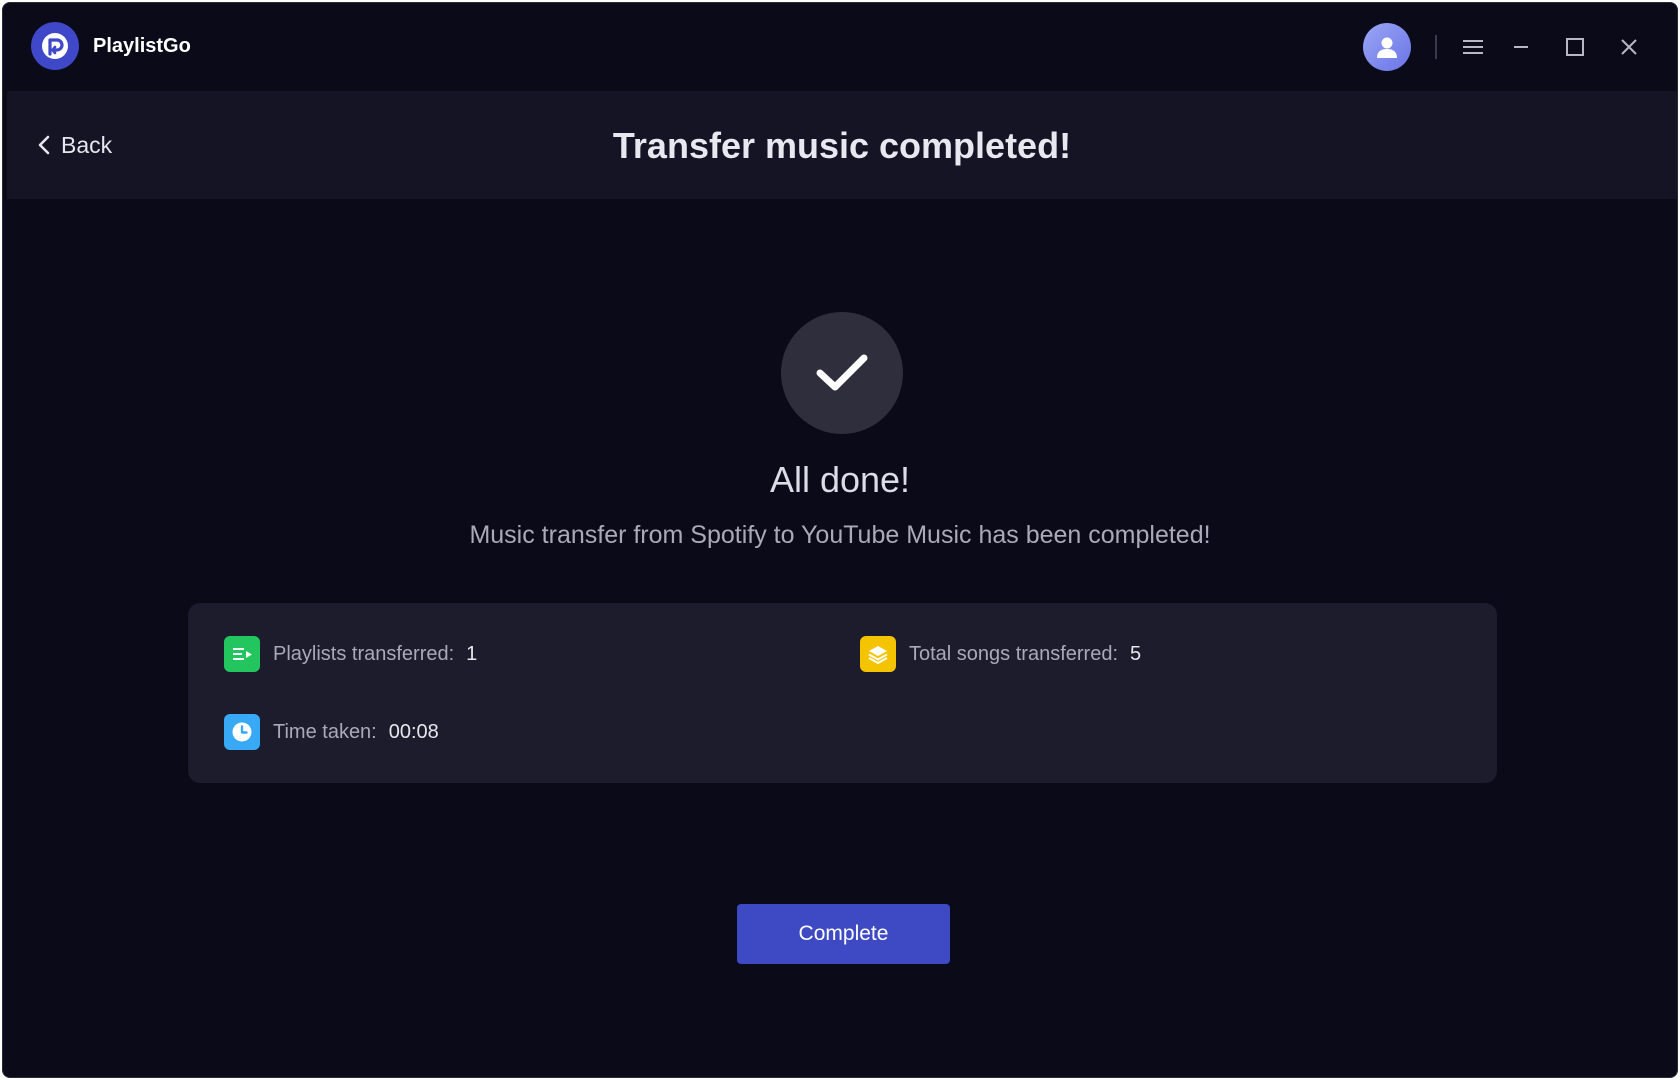 This screenshot has height=1080, width=1680. What do you see at coordinates (325, 731) in the screenshot?
I see `time-label: Time taken:` at bounding box center [325, 731].